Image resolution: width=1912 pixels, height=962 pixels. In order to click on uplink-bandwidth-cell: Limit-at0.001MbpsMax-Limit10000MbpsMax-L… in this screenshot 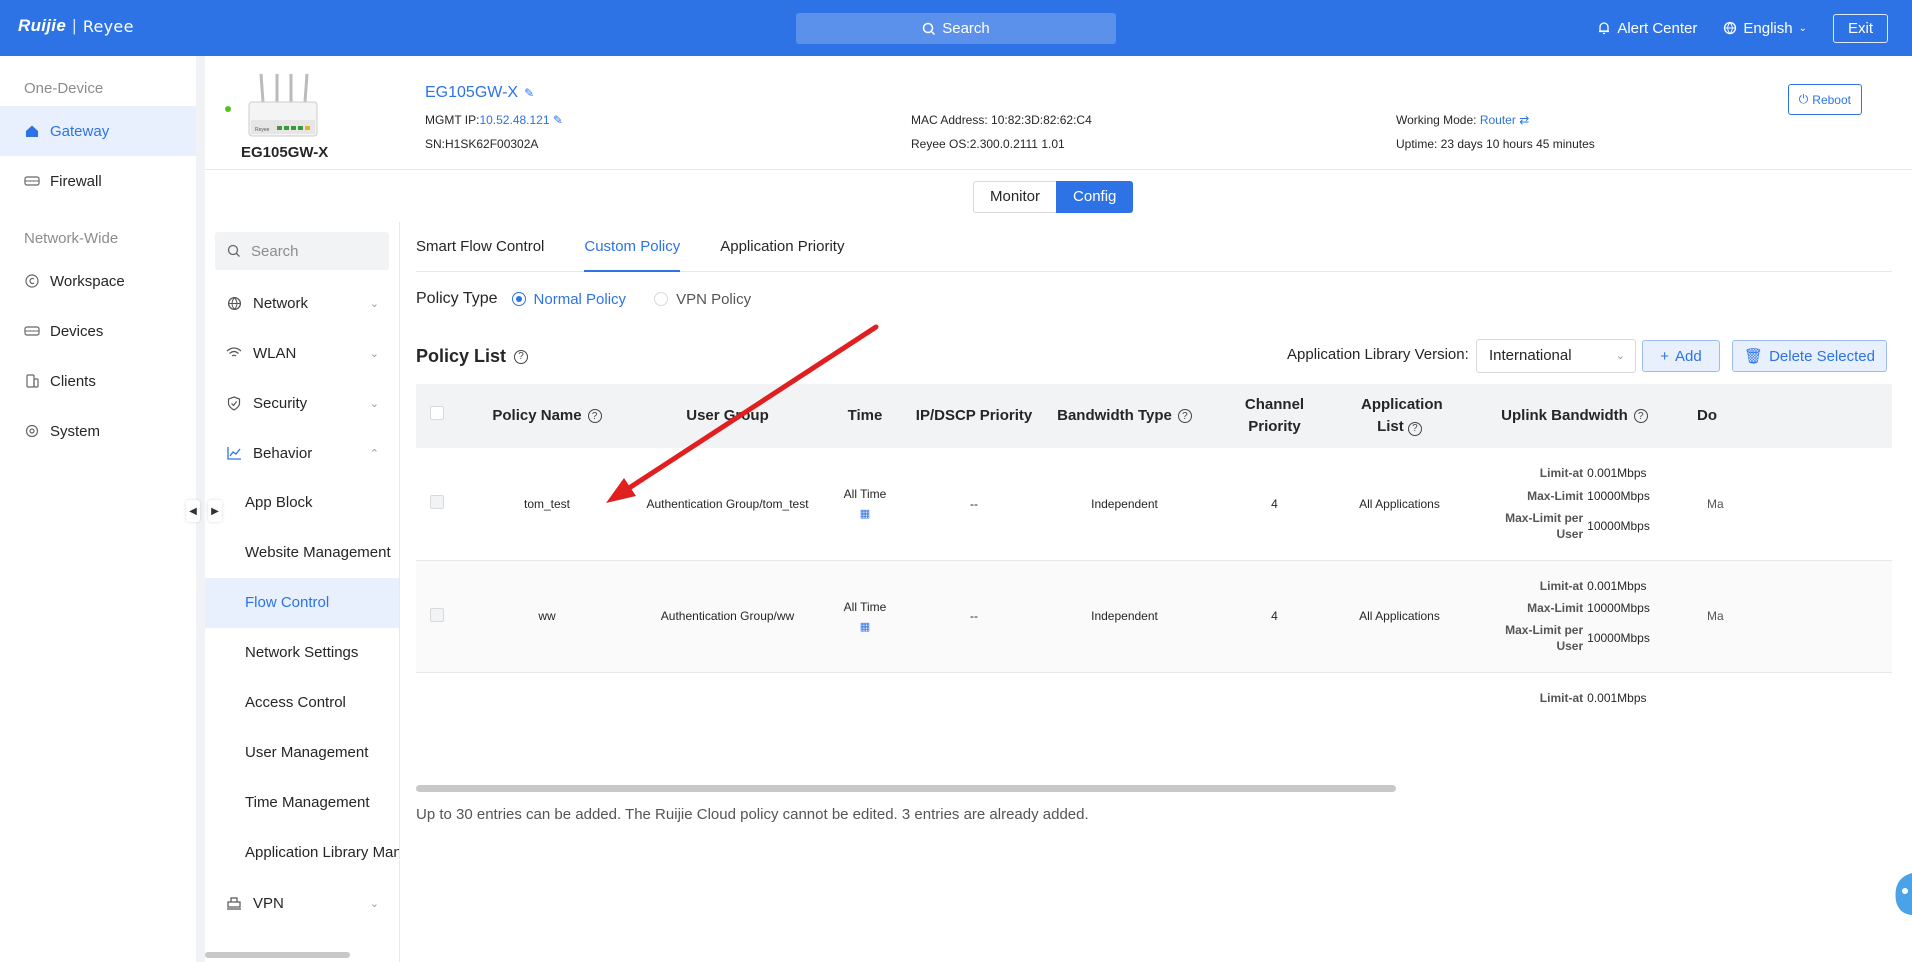, I will do `click(1574, 616)`.